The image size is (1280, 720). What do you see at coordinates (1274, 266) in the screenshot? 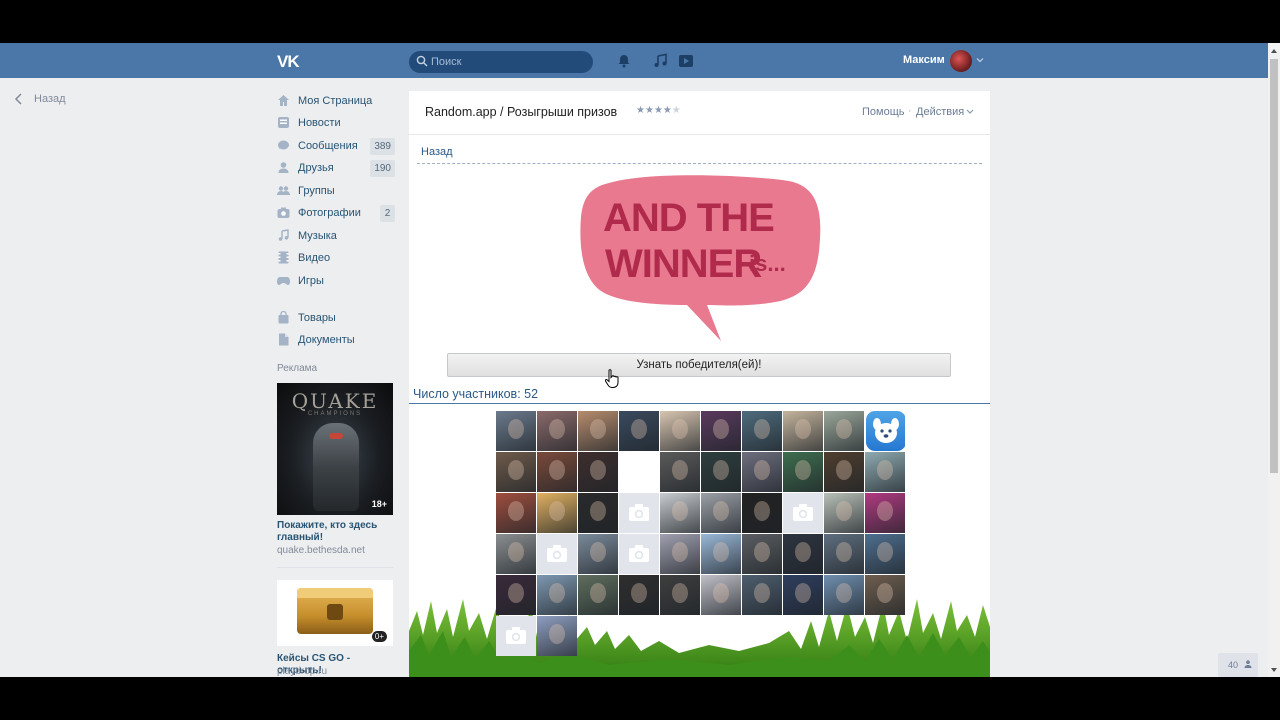
I see `scroll-thumb` at bounding box center [1274, 266].